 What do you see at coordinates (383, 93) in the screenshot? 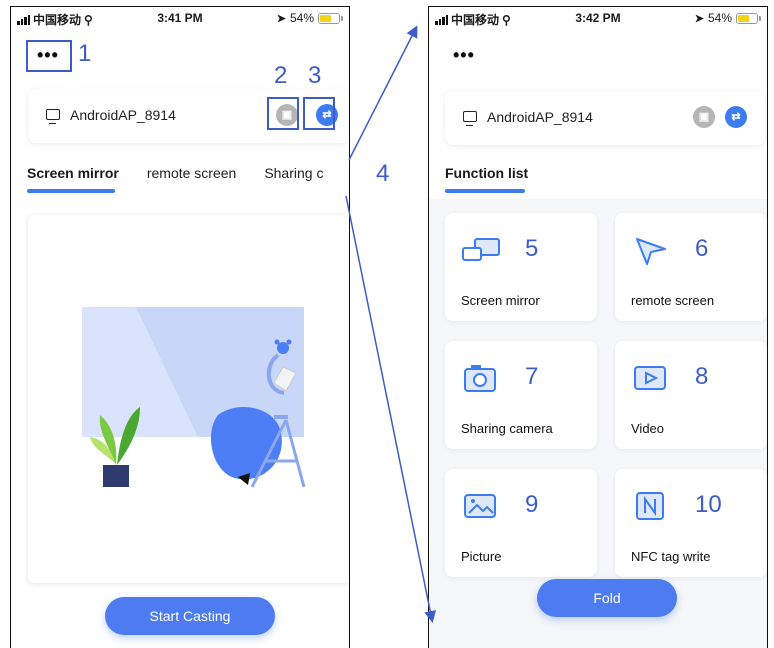
I see `arrow-to-right-top` at bounding box center [383, 93].